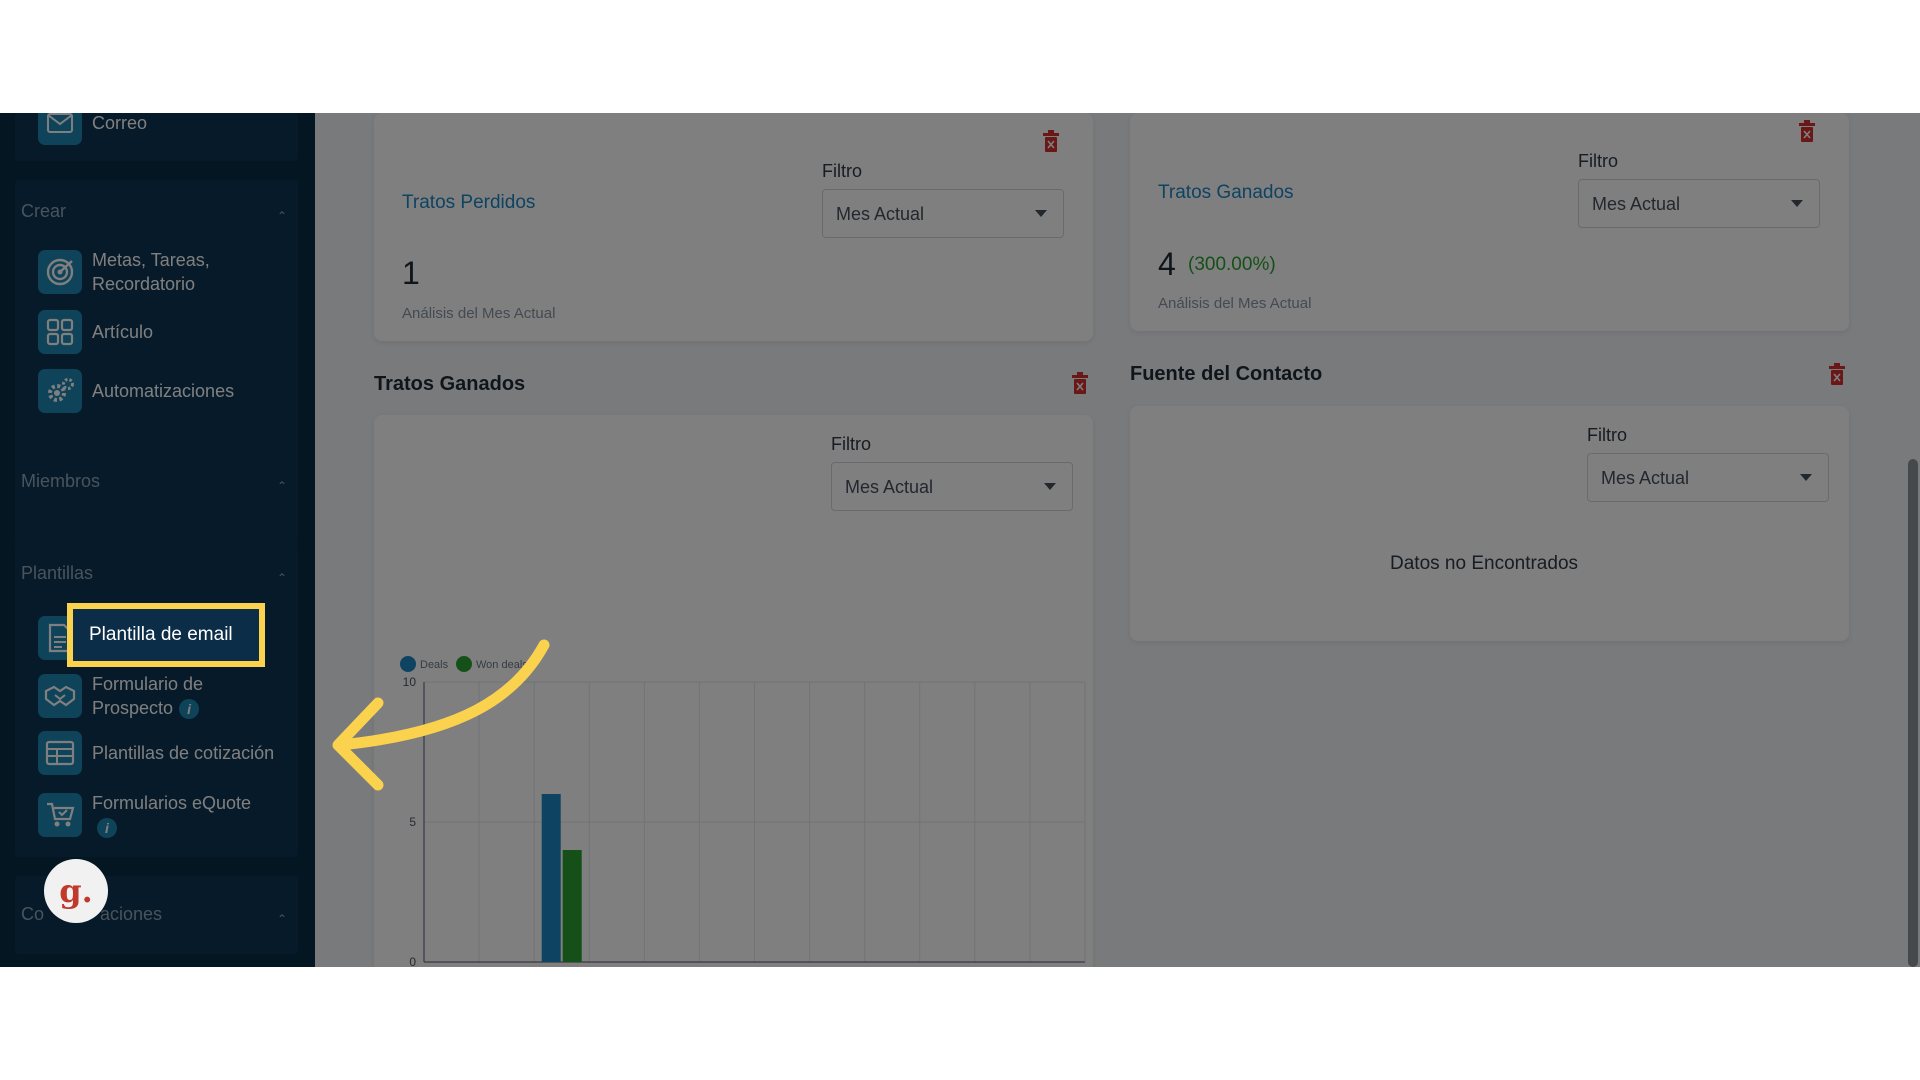 Image resolution: width=1920 pixels, height=1080 pixels. What do you see at coordinates (412, 822) in the screenshot?
I see `y-tick-label: 5` at bounding box center [412, 822].